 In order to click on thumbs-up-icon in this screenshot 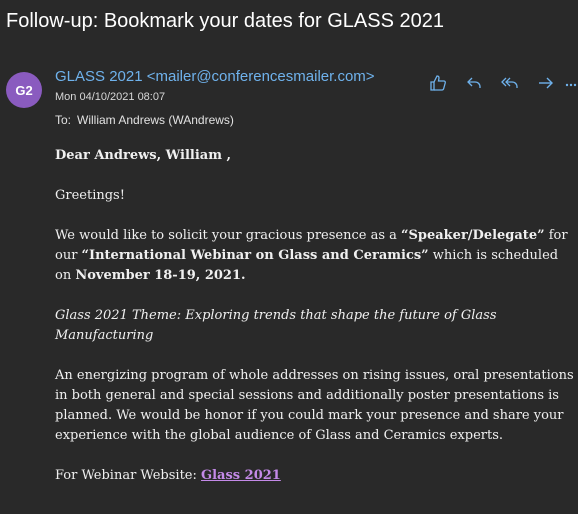, I will do `click(438, 83)`.